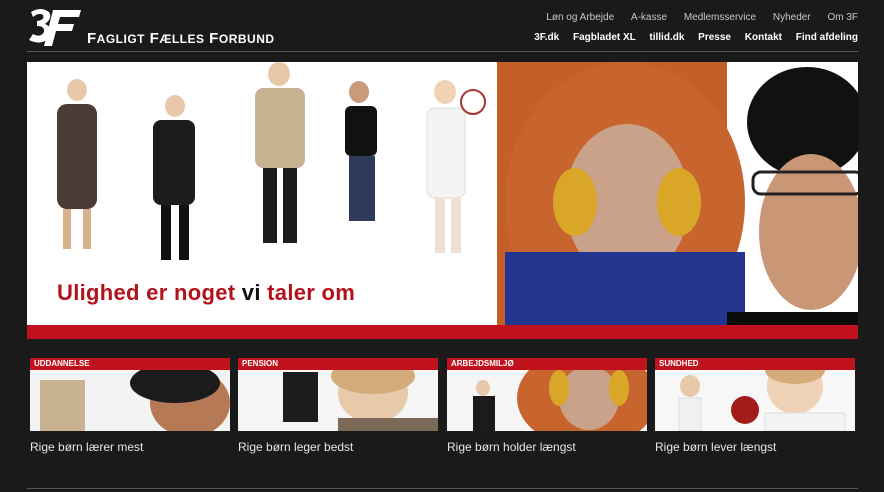 This screenshot has height=492, width=884. Describe the element at coordinates (827, 37) in the screenshot. I see `mainnav-find-afdeling: Find afdeling` at that location.